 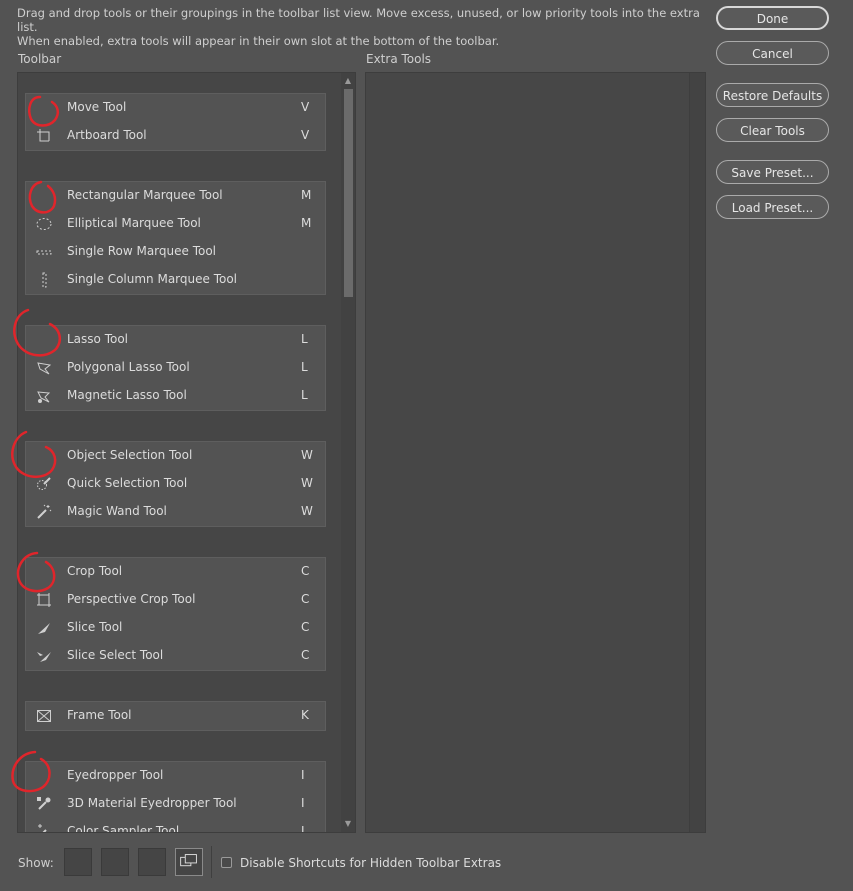 I want to click on footer-divider, so click(x=211, y=862).